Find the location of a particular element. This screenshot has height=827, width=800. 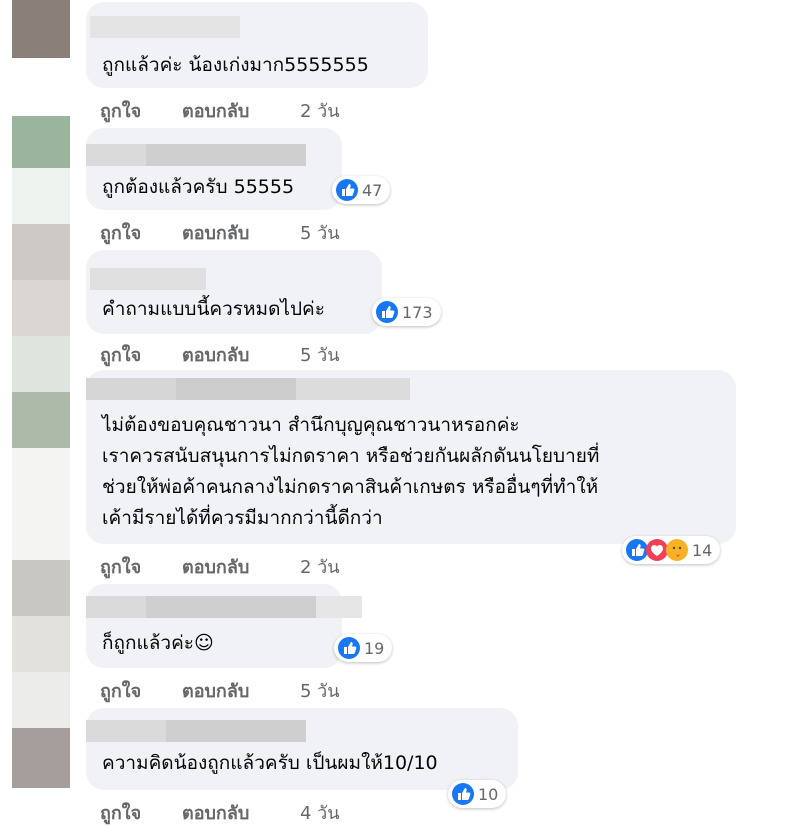

love-icon is located at coordinates (657, 550).